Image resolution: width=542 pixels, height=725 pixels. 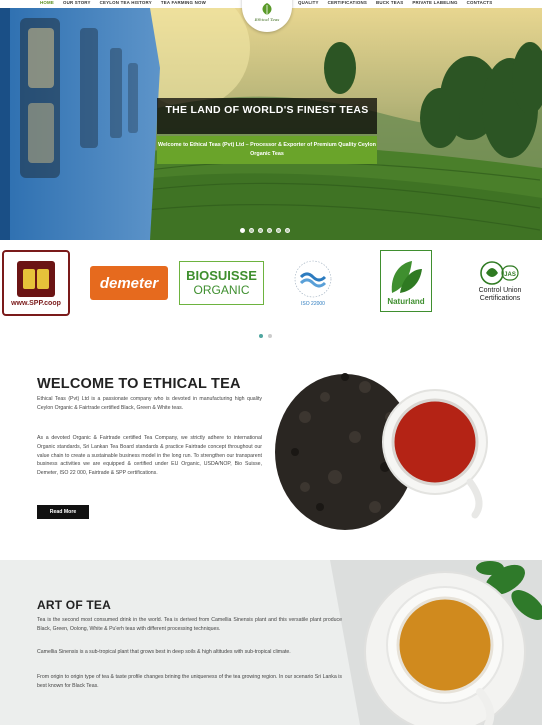 What do you see at coordinates (36, 279) in the screenshot?
I see `spp-icon` at bounding box center [36, 279].